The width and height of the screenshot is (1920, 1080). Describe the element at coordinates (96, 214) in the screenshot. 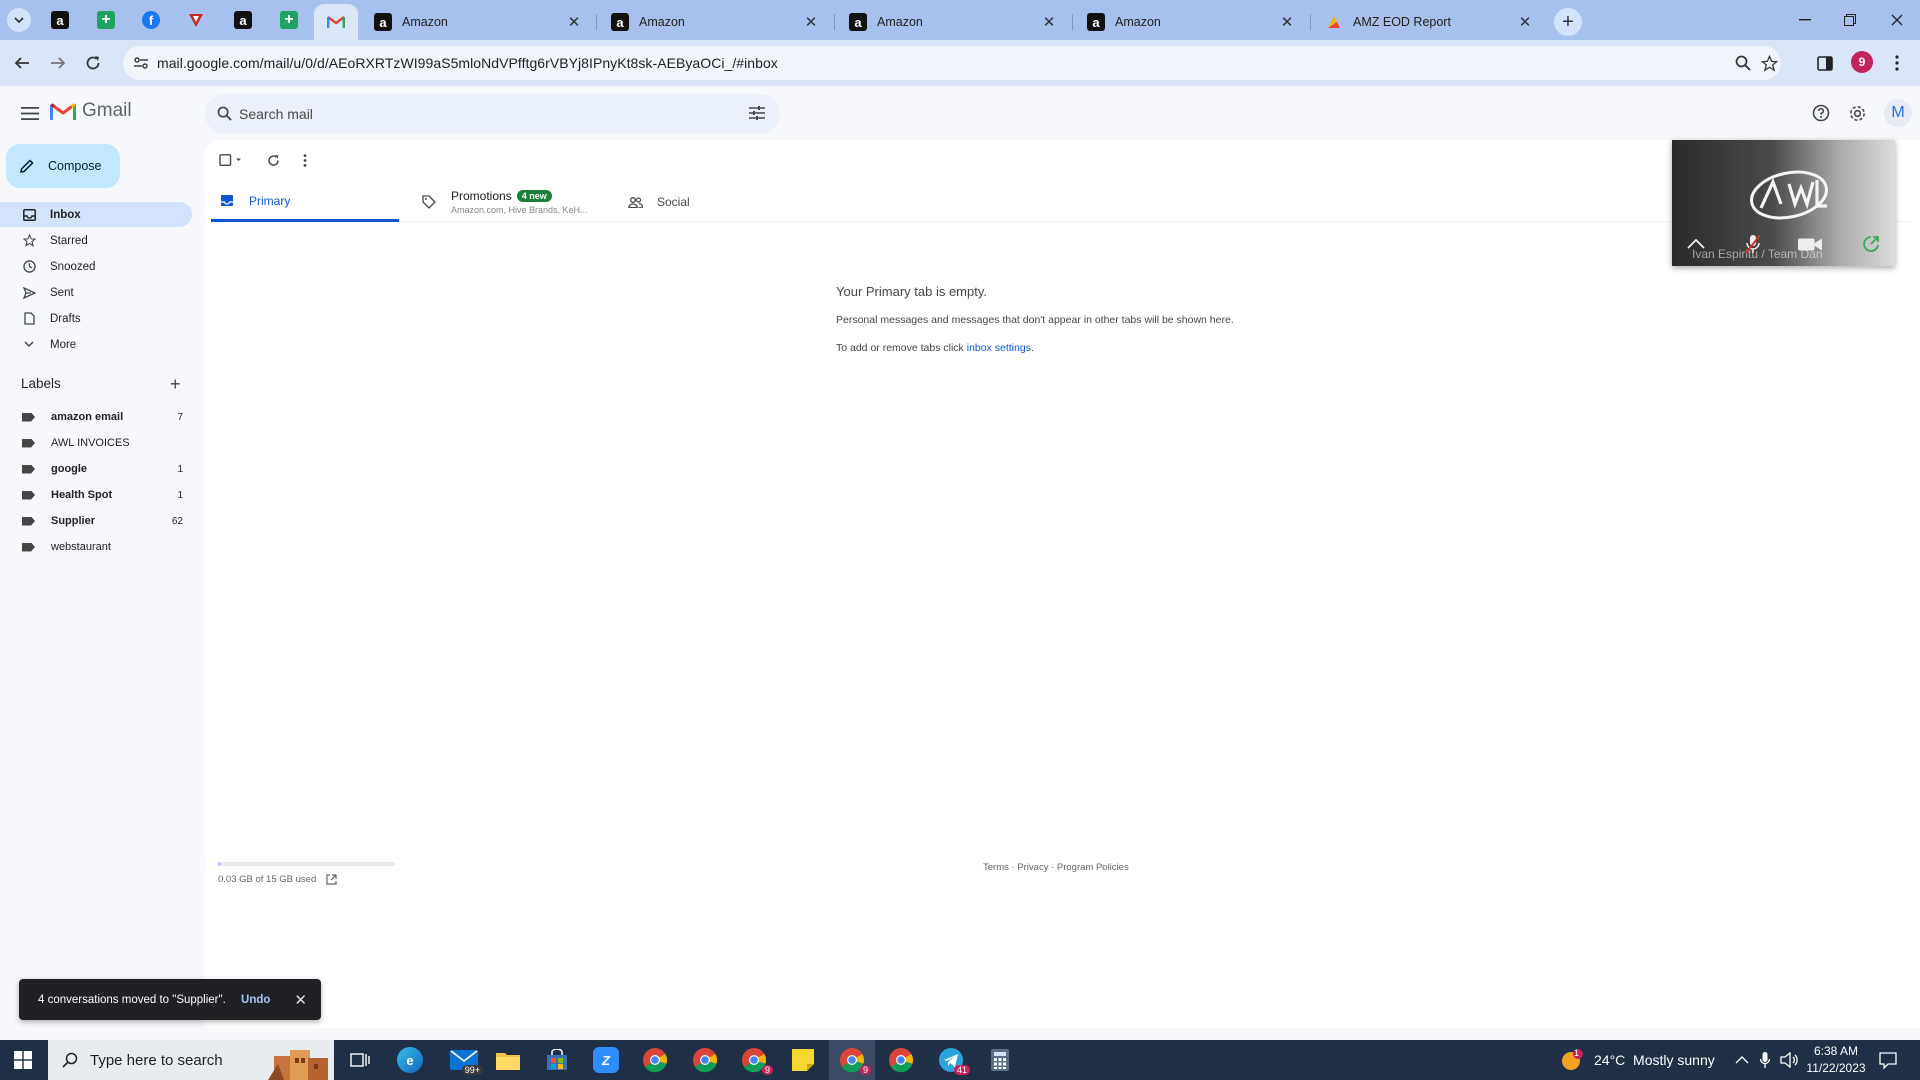

I see `nav-item-inbox: Inbox` at that location.